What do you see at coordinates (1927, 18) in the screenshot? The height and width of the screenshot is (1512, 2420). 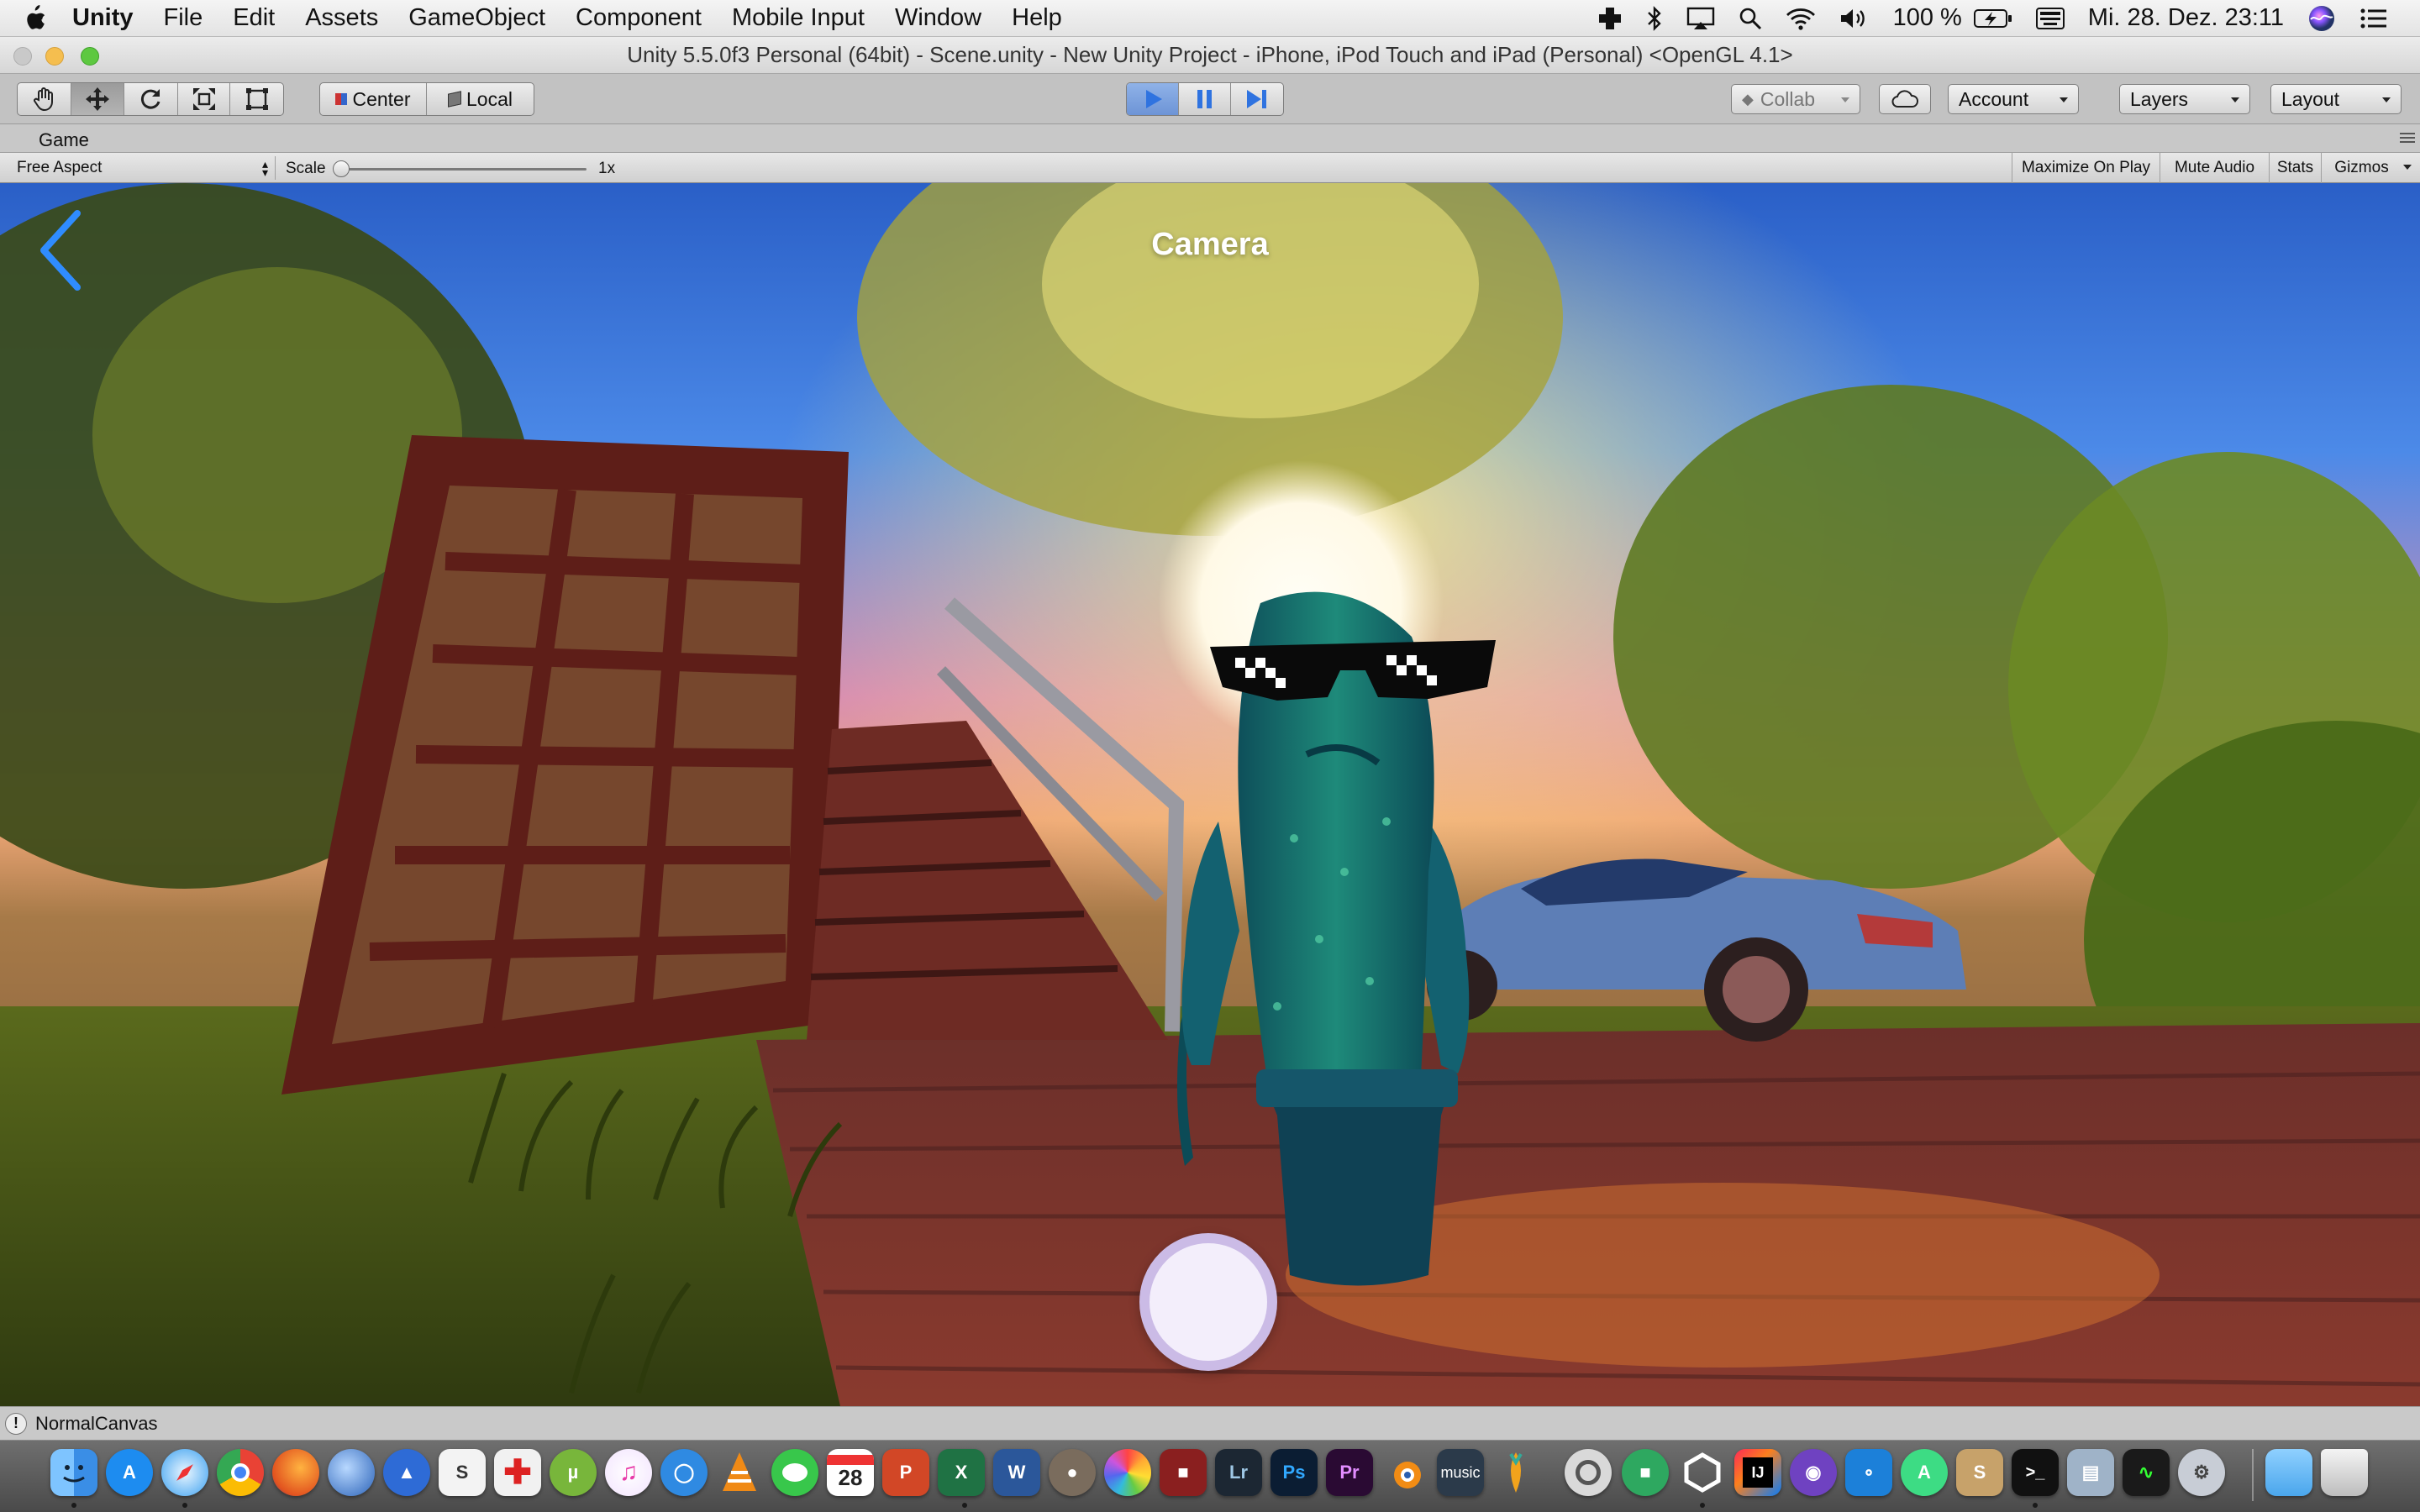 I see `battery-percent: 100 %` at bounding box center [1927, 18].